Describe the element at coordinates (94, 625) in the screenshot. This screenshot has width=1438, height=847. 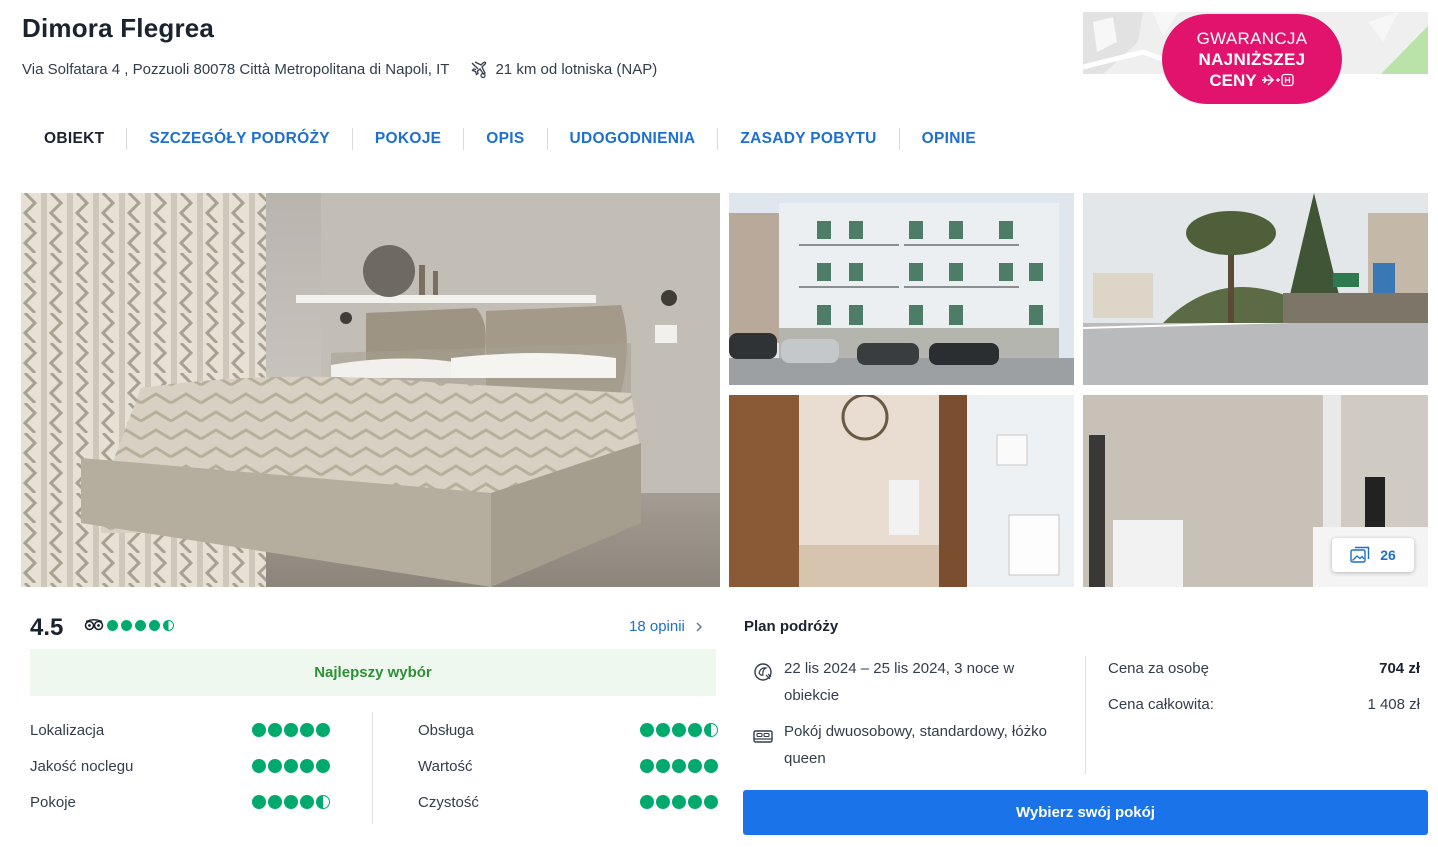
I see `tripadvisor-owl-icon` at that location.